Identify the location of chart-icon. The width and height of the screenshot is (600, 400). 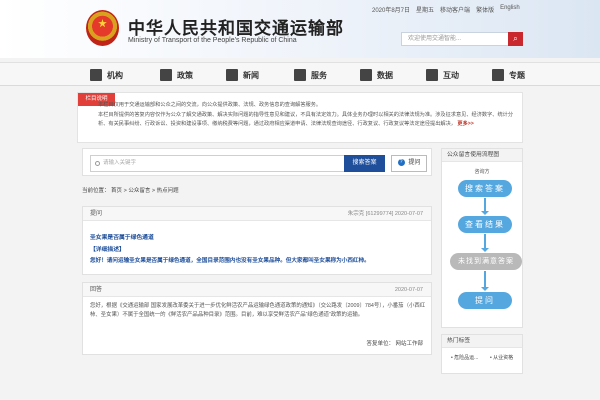
(366, 75).